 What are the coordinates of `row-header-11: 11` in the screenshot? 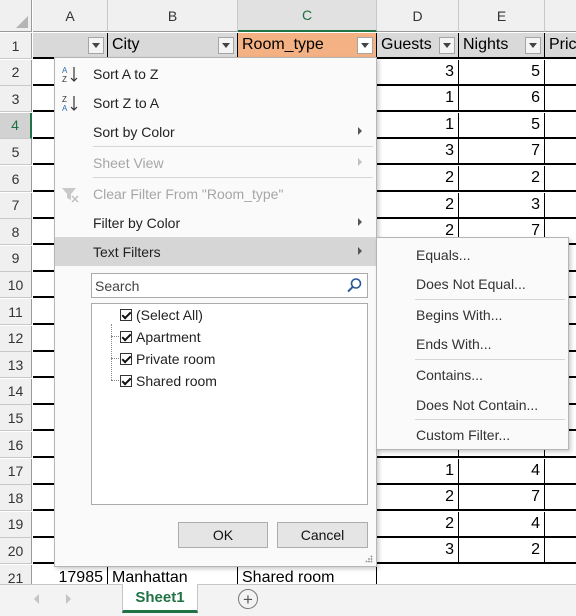 It's located at (16, 312).